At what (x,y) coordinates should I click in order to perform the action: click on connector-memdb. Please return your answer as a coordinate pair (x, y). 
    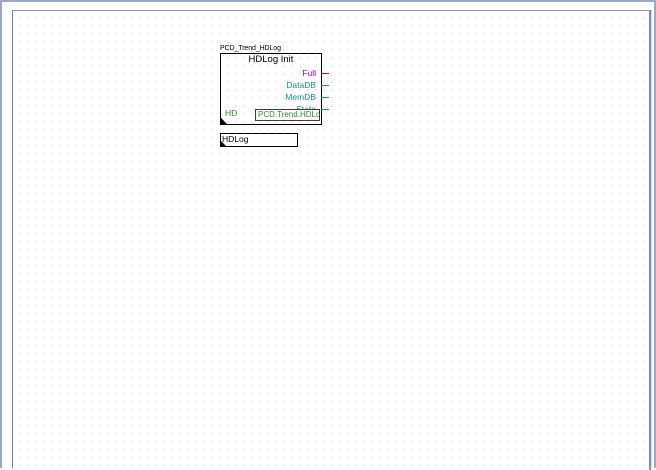
    Looking at the image, I should click on (325, 97).